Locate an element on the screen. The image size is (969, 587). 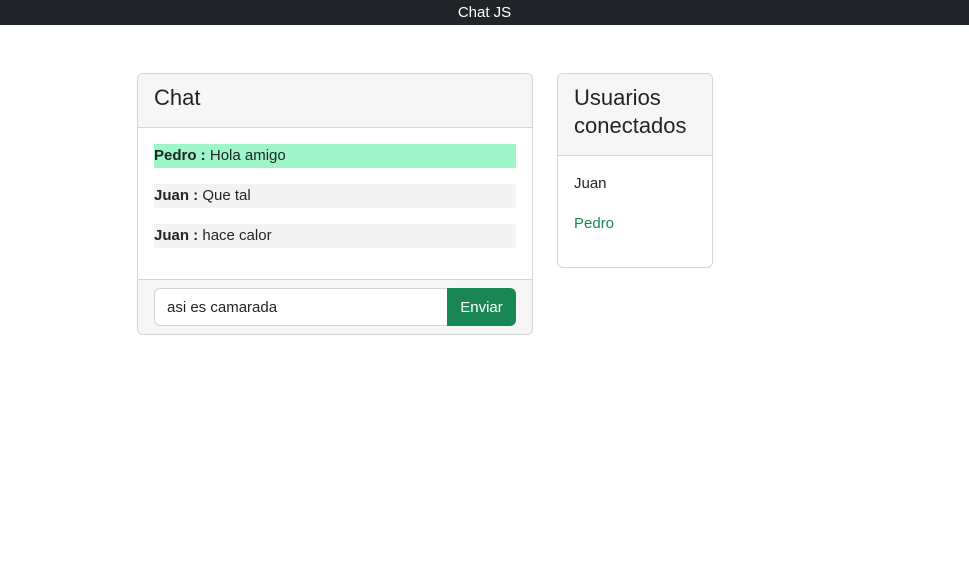
message-item: Juan : hace calor is located at coordinates (335, 236).